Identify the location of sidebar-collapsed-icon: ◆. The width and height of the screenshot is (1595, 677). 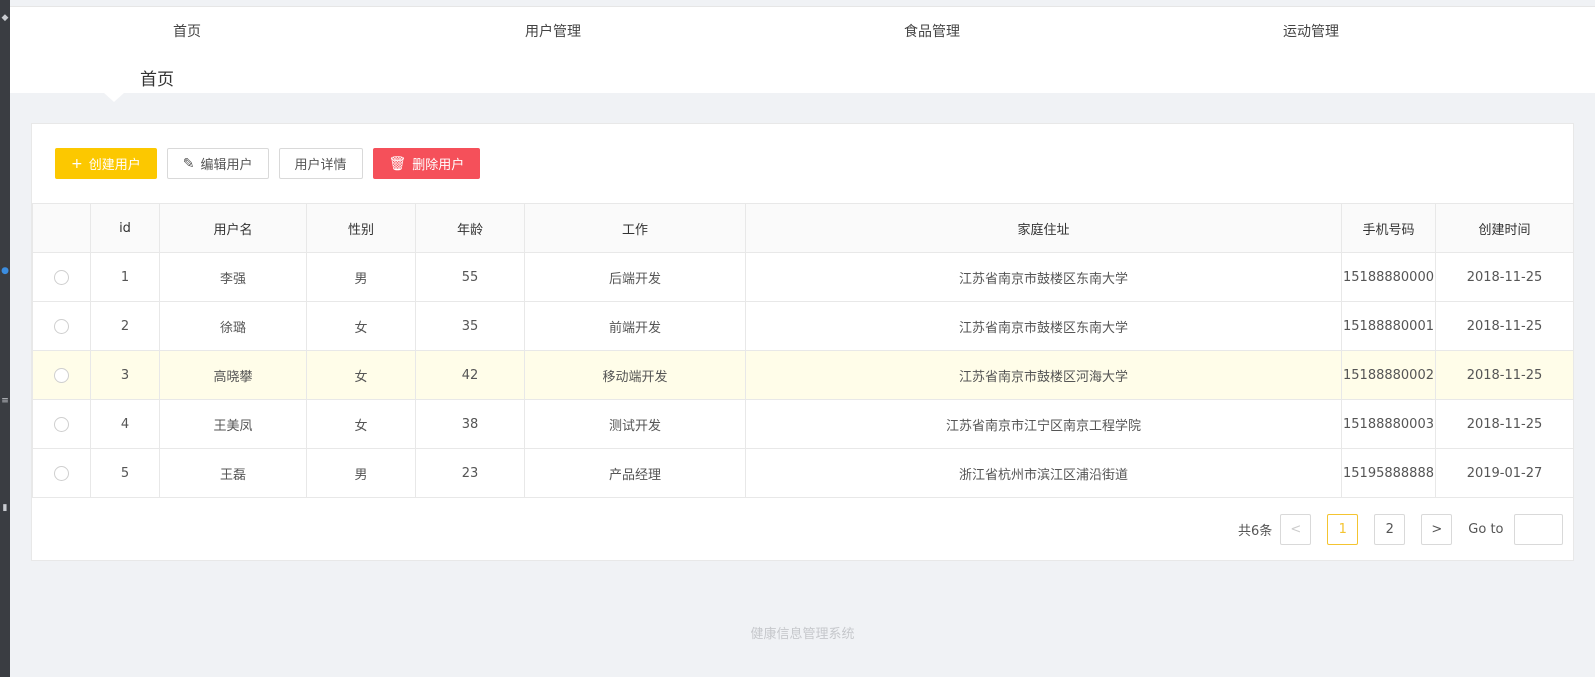
(5, 18).